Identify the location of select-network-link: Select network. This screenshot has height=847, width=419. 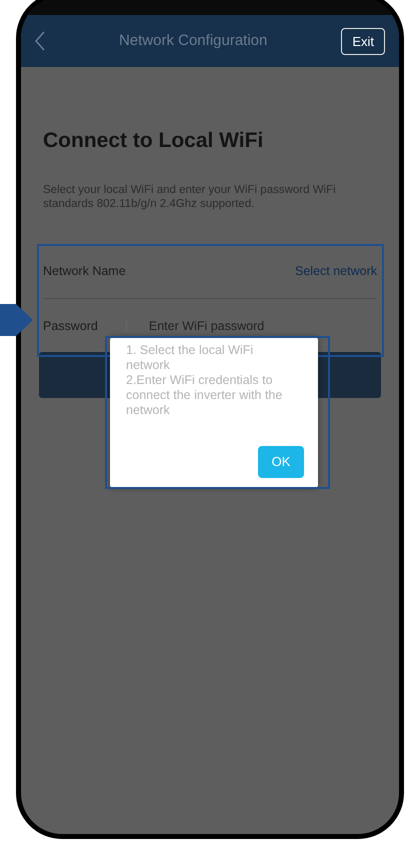
(336, 271).